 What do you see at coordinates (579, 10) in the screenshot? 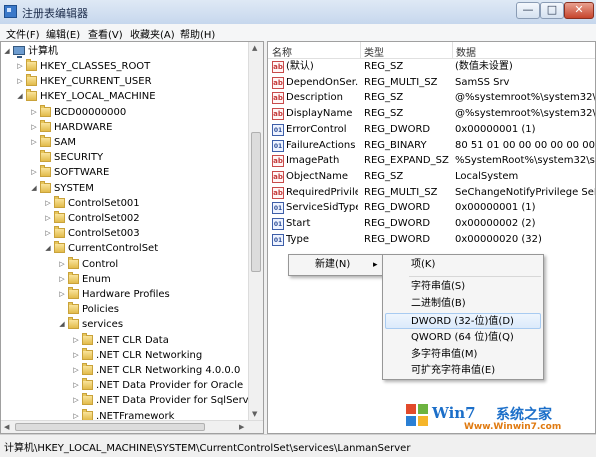
I see `close-button: ✕` at bounding box center [579, 10].